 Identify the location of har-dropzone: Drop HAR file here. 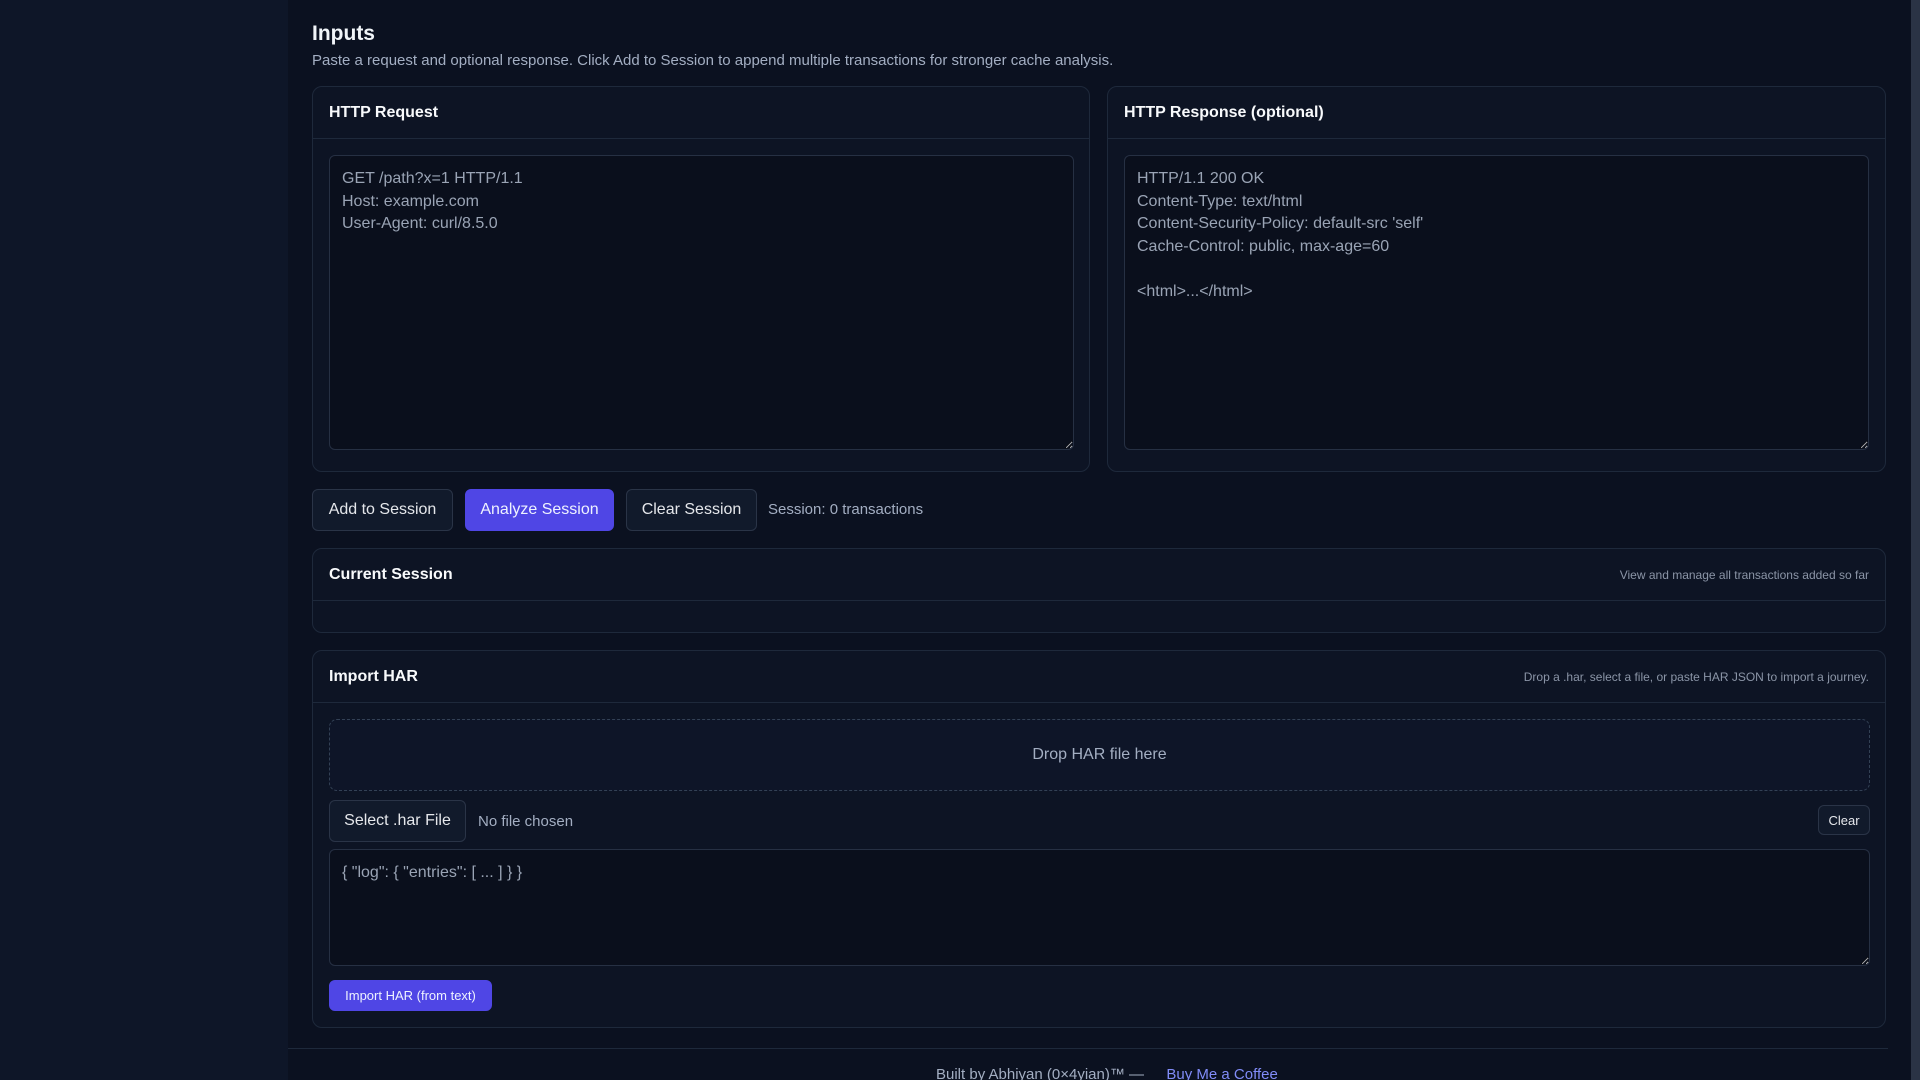
(1099, 755).